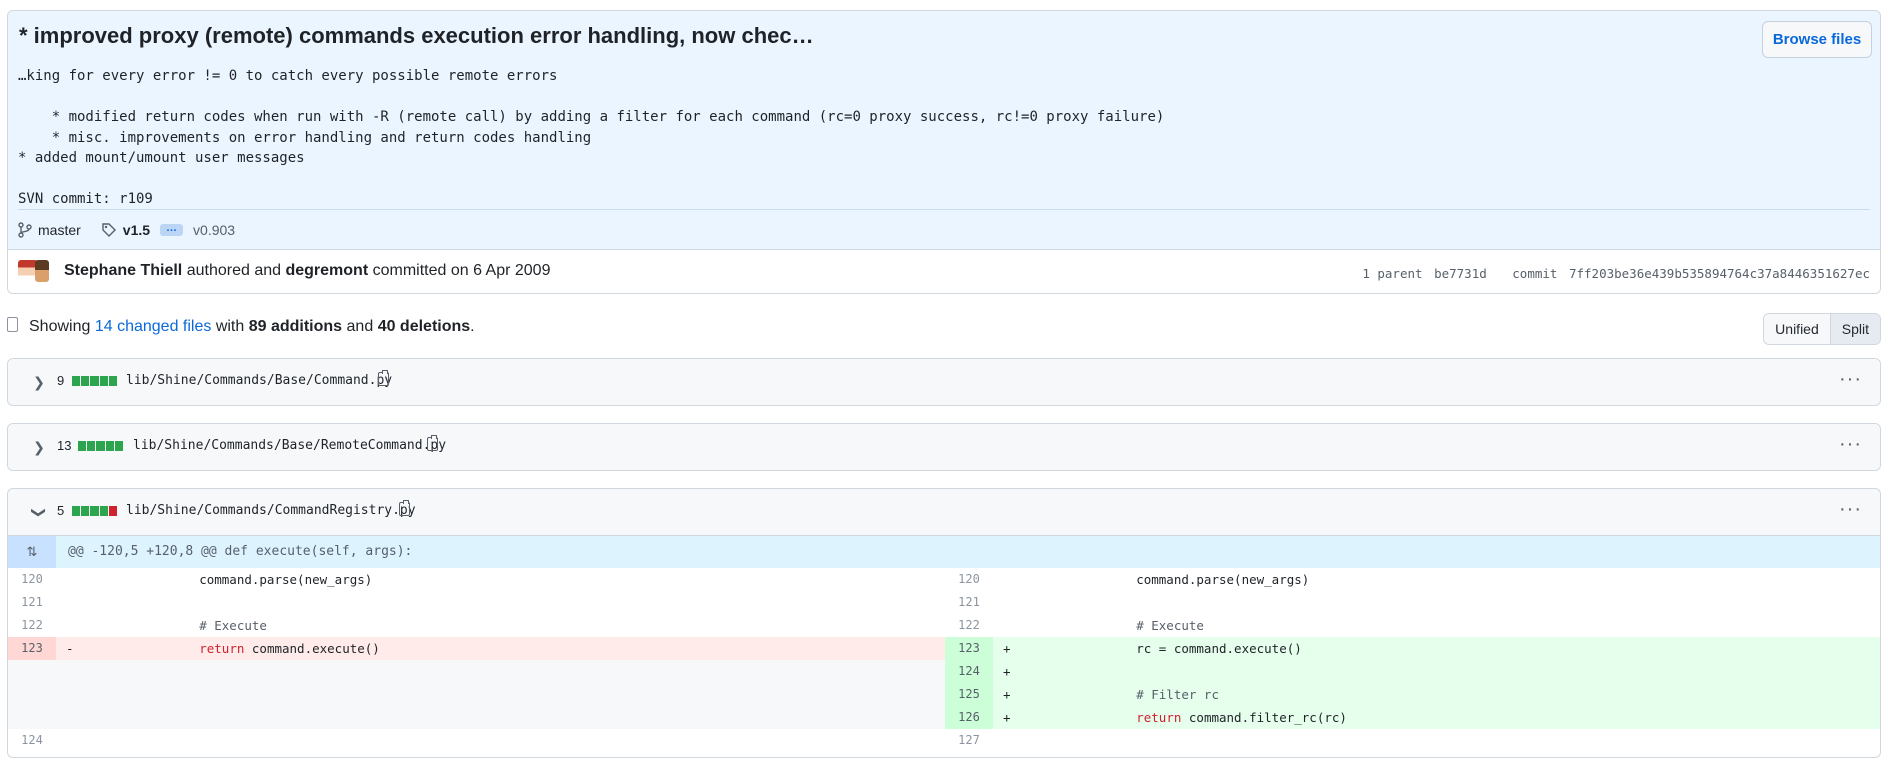  Describe the element at coordinates (214, 230) in the screenshot. I see `tag-link-last: v0.903` at that location.